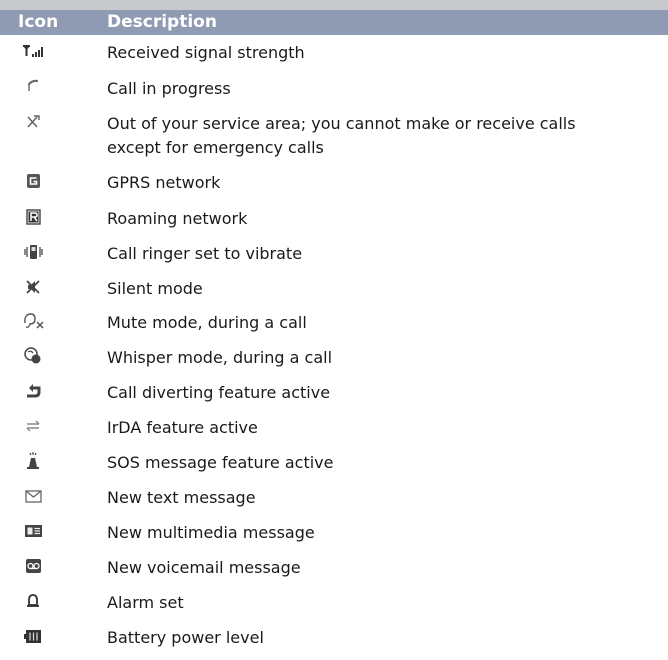 The height and width of the screenshot is (660, 668). What do you see at coordinates (207, 322) in the screenshot?
I see `description-line: Mute mode, during a call` at bounding box center [207, 322].